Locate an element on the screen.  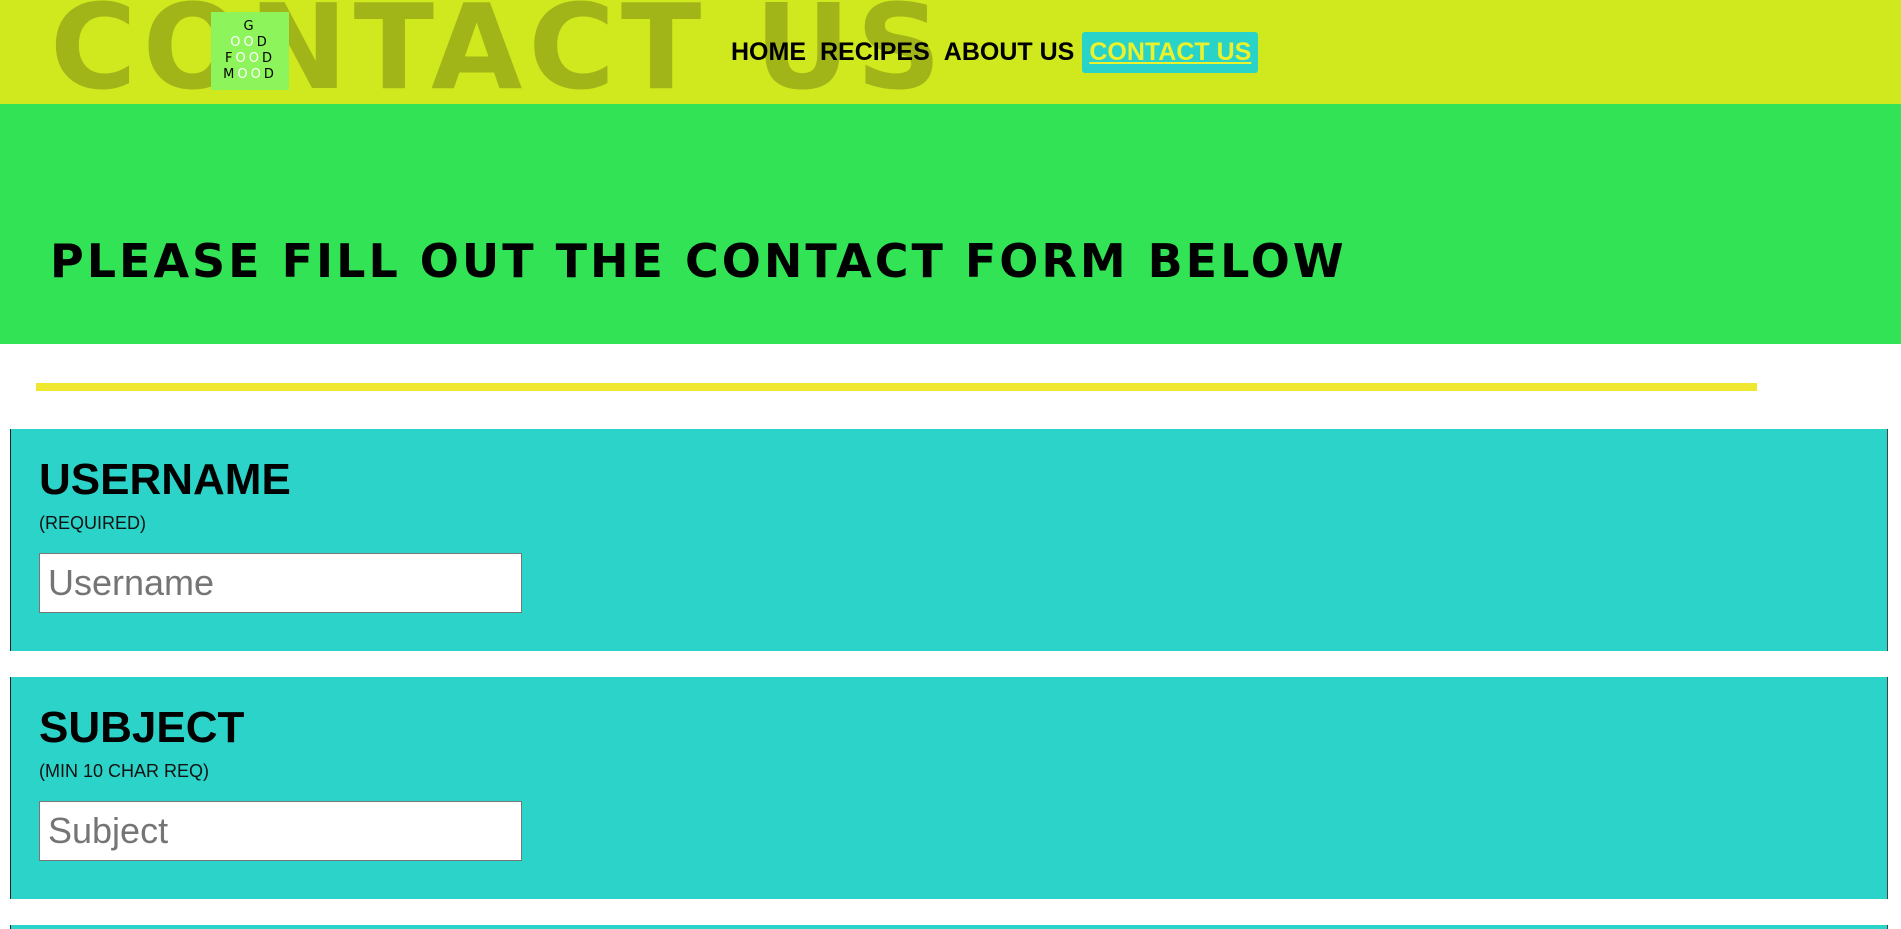
nav-about-us-link: ABOUT US is located at coordinates (1009, 52).